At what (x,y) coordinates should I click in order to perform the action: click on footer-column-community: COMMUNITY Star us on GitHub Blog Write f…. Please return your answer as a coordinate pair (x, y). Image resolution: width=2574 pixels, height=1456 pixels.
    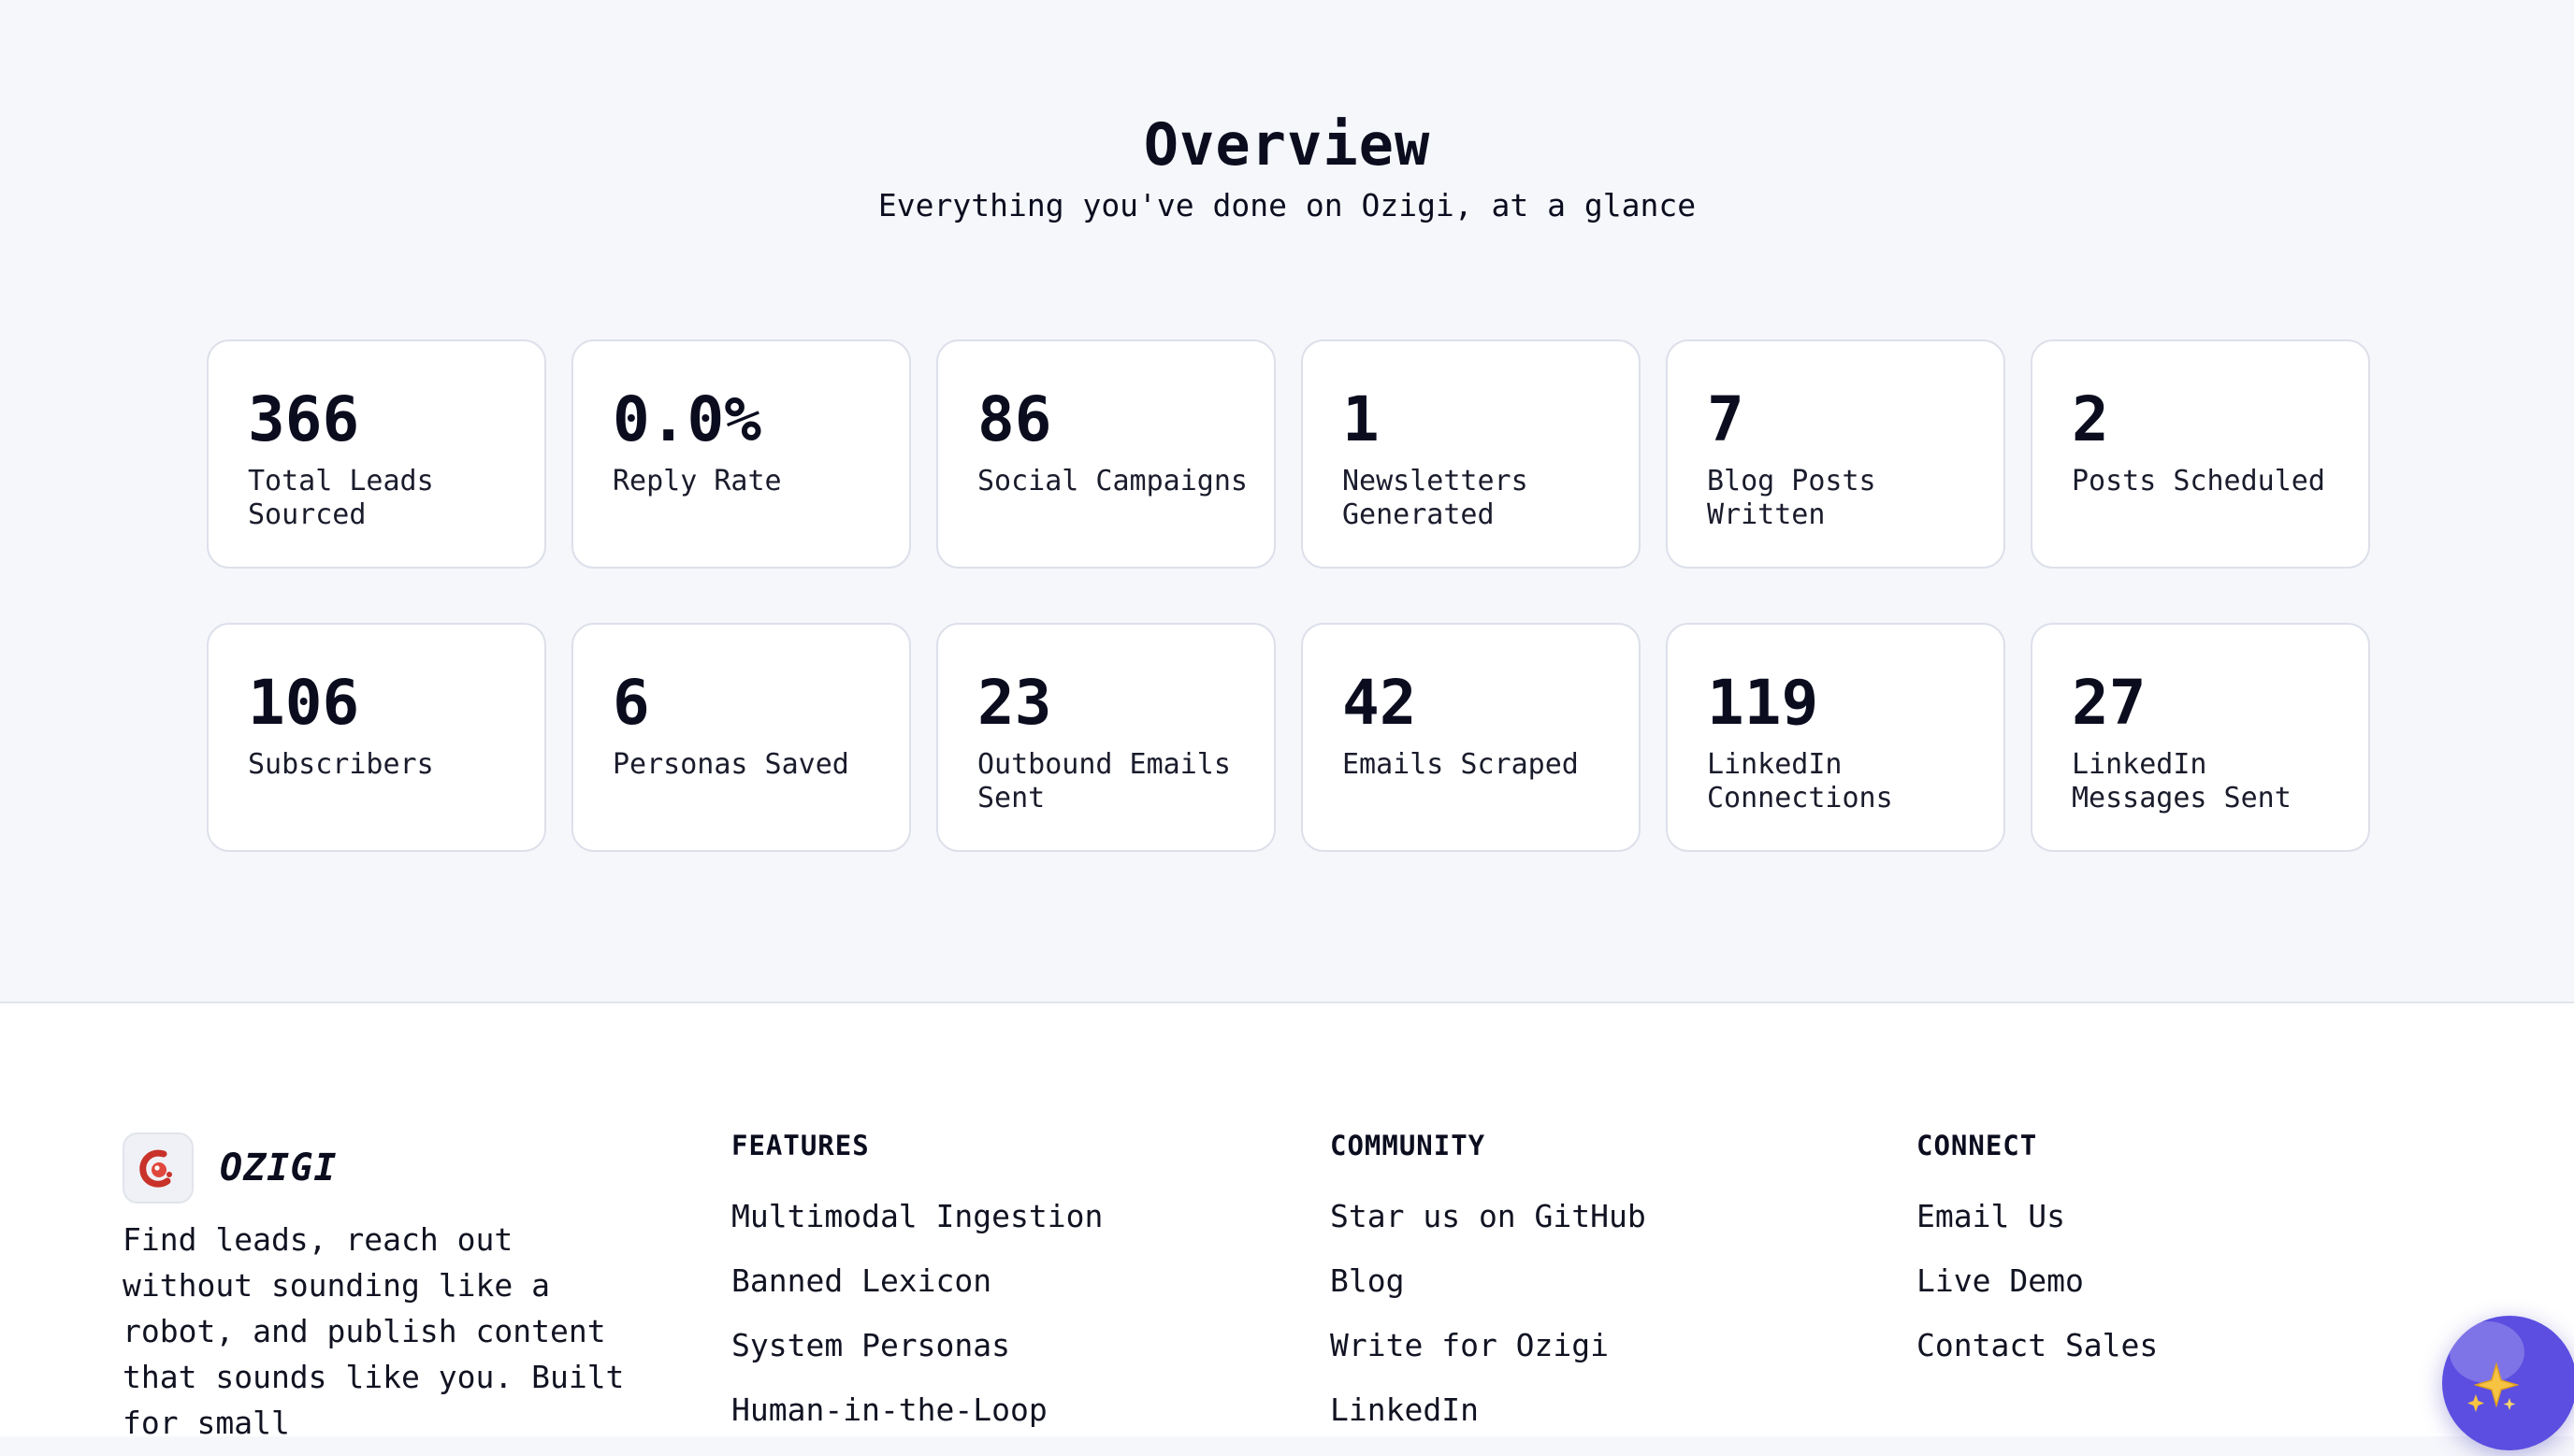
    Looking at the image, I should click on (1488, 1292).